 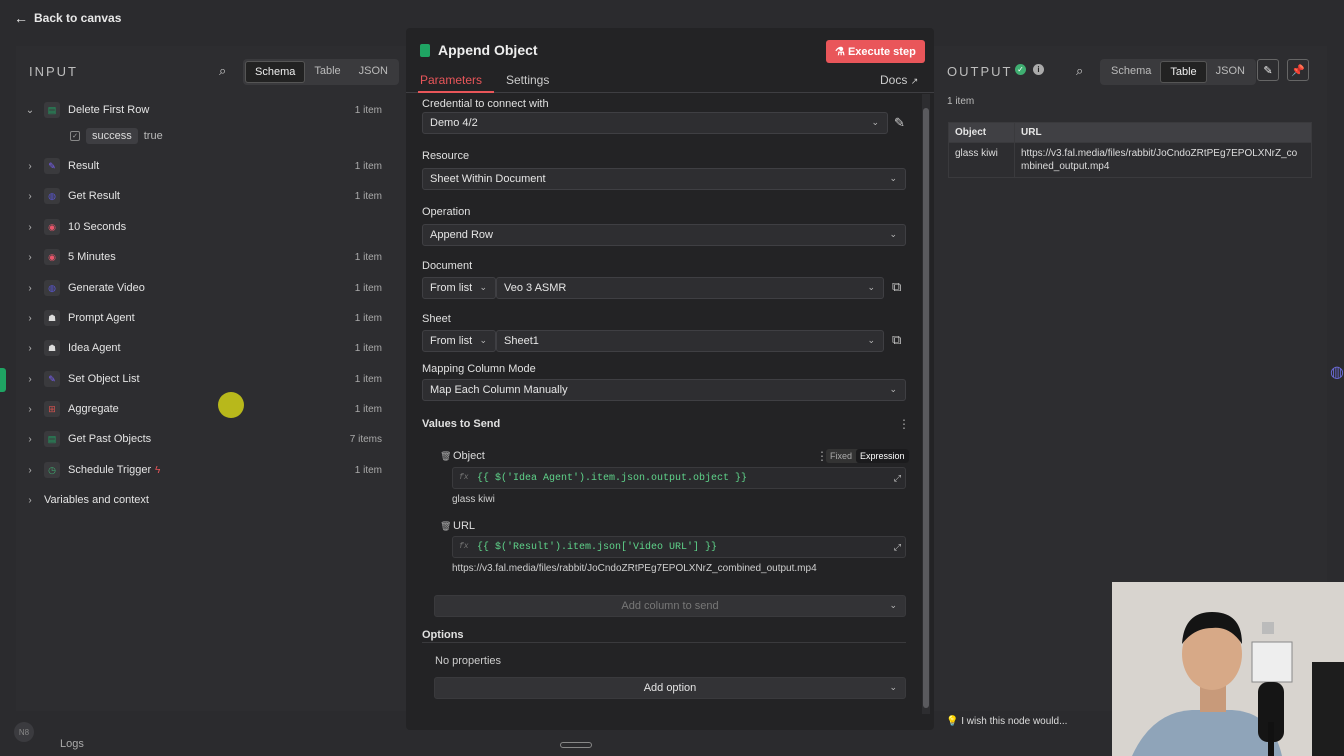 What do you see at coordinates (899, 123) in the screenshot?
I see `edit-credential-icon: ✎` at bounding box center [899, 123].